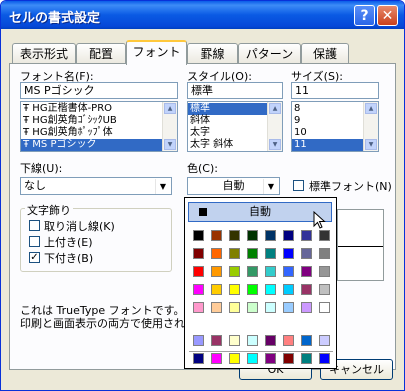 This screenshot has height=391, width=405. Describe the element at coordinates (68, 242) in the screenshot. I see `superscript-label: 上付き(E)` at that location.